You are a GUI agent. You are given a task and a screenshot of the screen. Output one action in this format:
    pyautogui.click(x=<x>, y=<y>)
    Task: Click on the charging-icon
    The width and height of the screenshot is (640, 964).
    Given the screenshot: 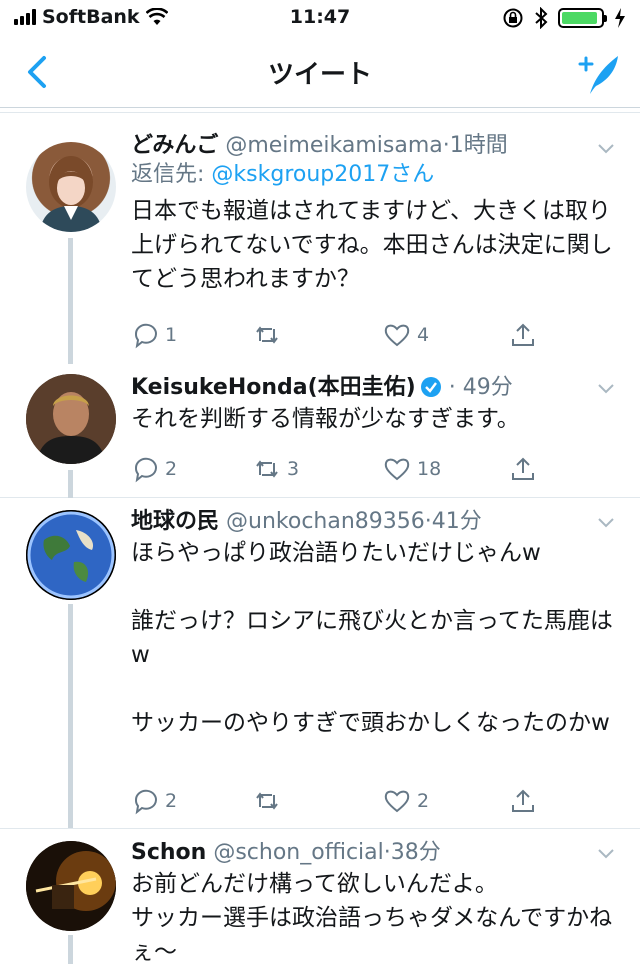 What is the action you would take?
    pyautogui.click(x=620, y=18)
    